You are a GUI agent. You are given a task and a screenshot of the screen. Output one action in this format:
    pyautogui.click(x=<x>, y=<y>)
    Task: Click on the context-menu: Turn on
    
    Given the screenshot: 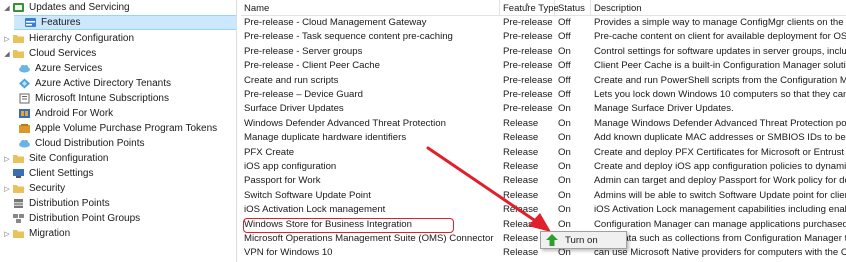 What is the action you would take?
    pyautogui.click(x=583, y=240)
    